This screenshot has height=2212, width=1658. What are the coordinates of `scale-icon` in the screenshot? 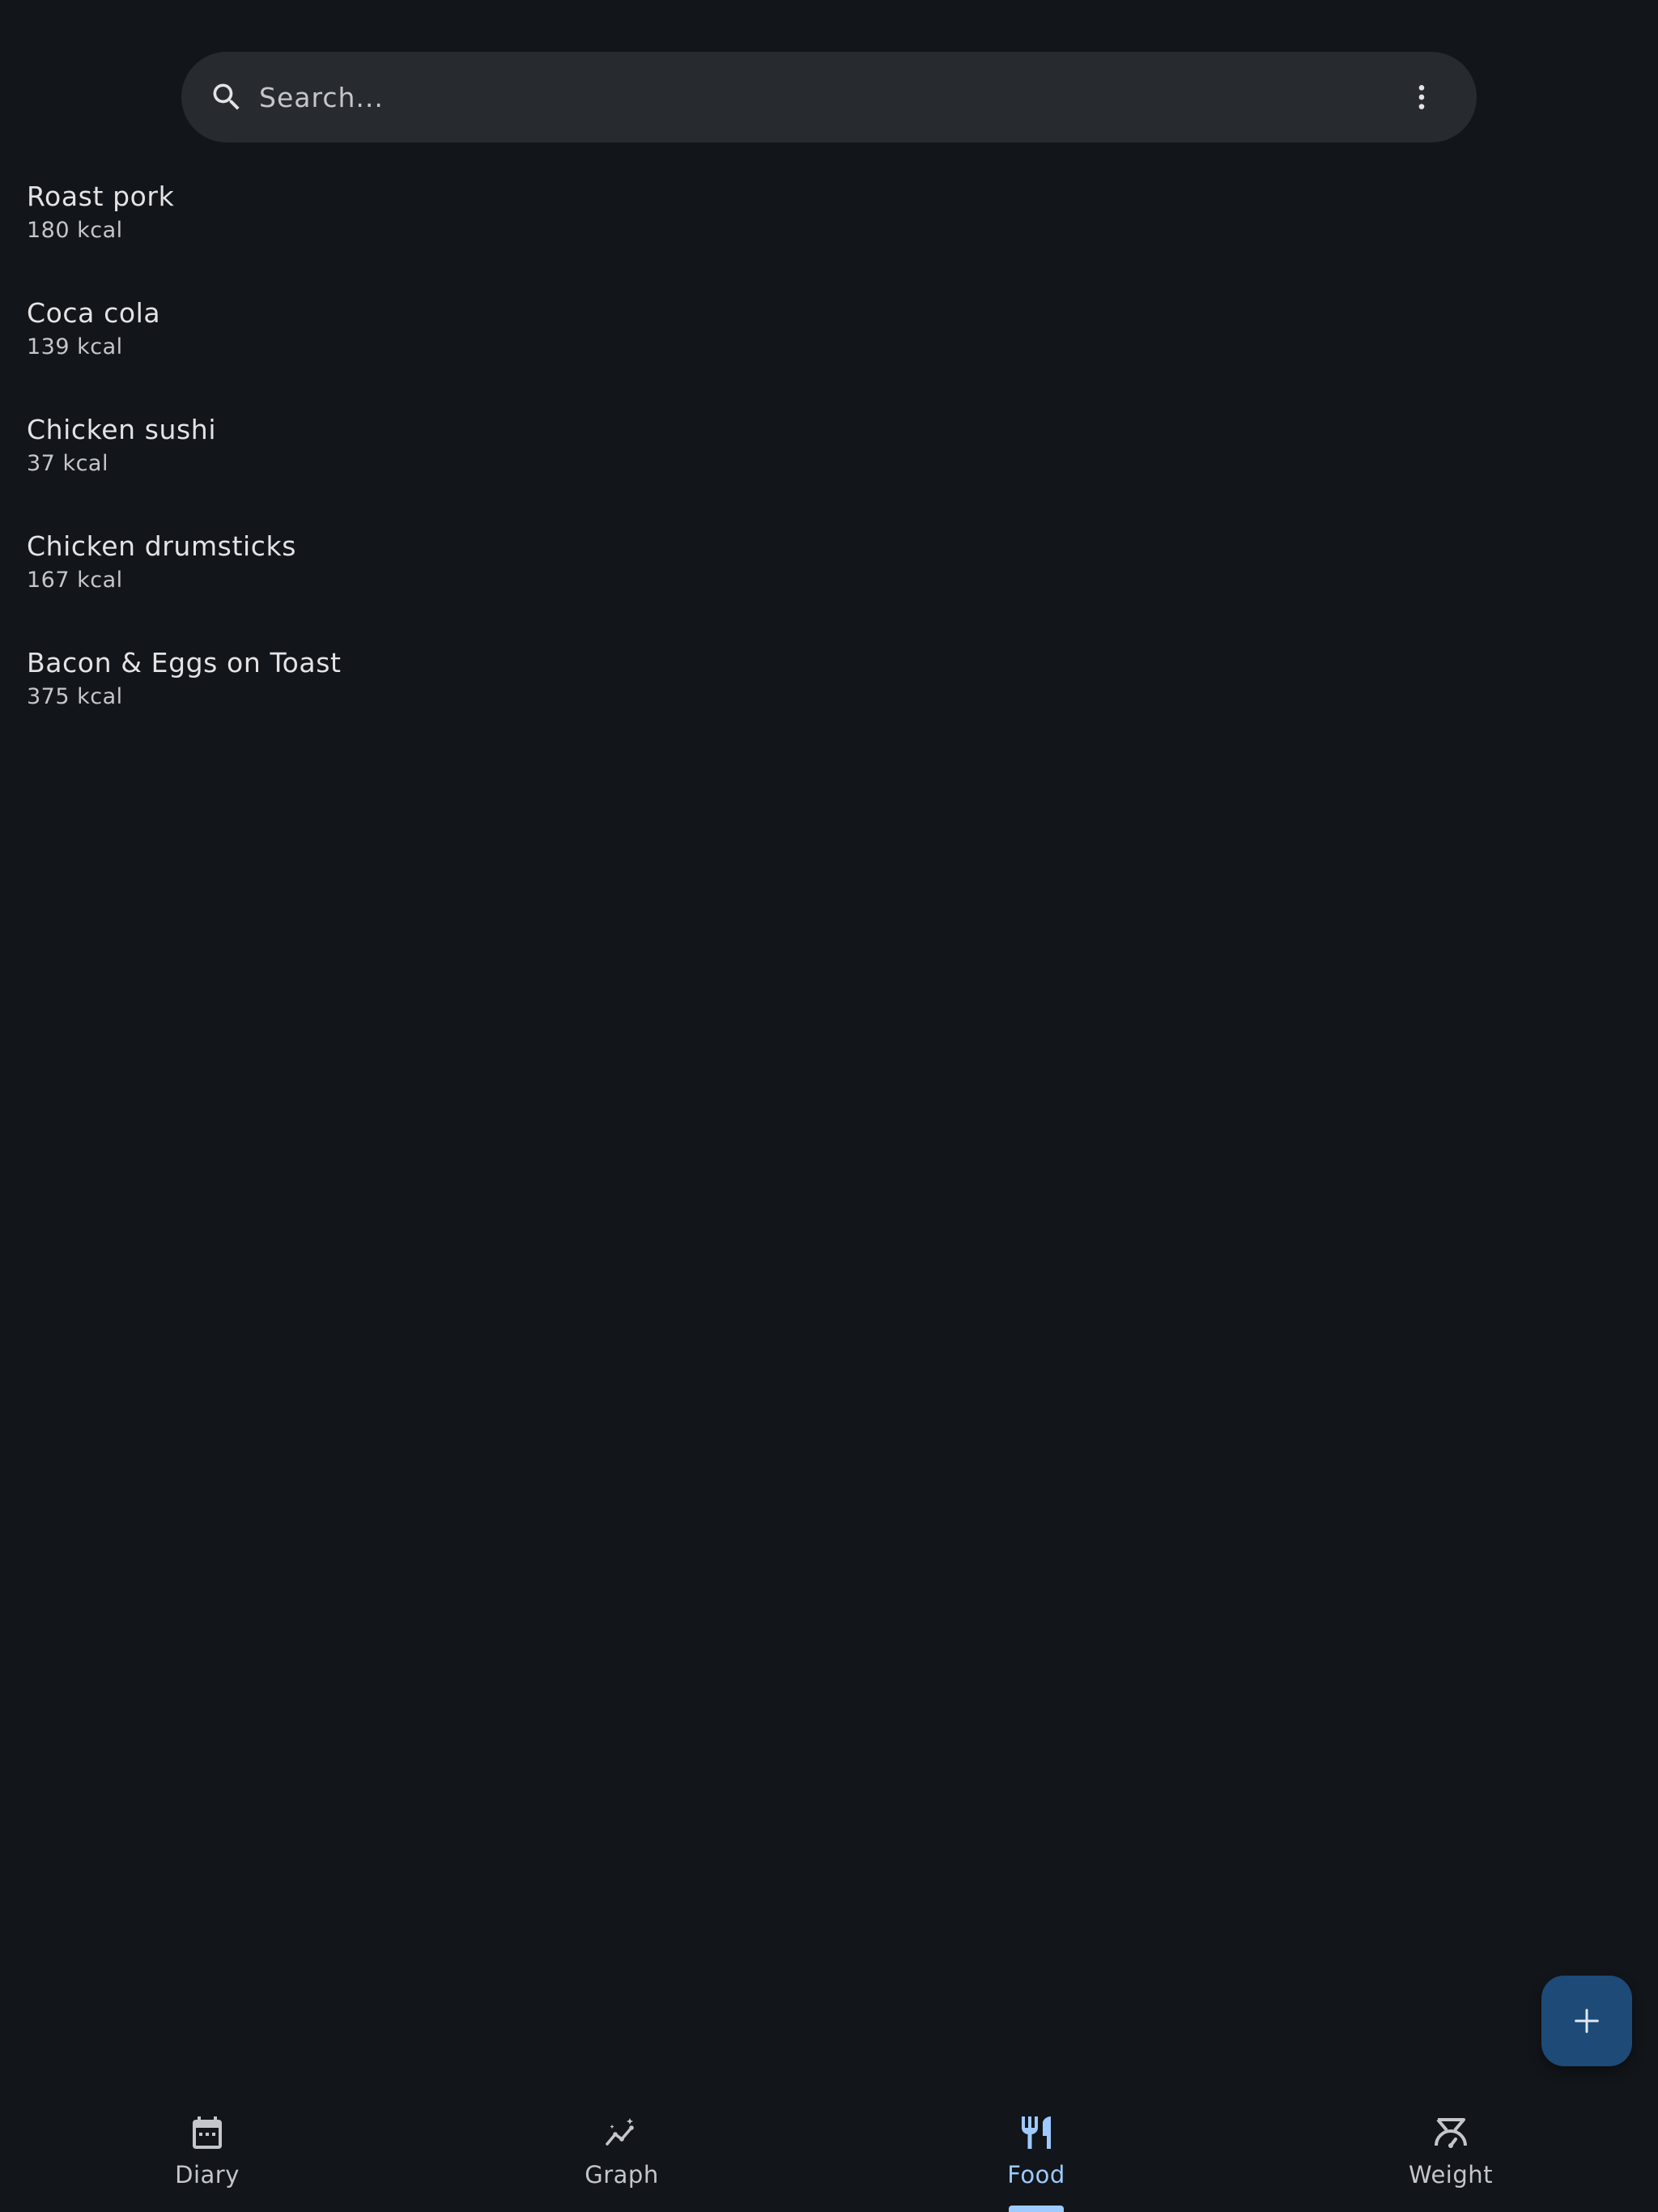 It's located at (1451, 2133).